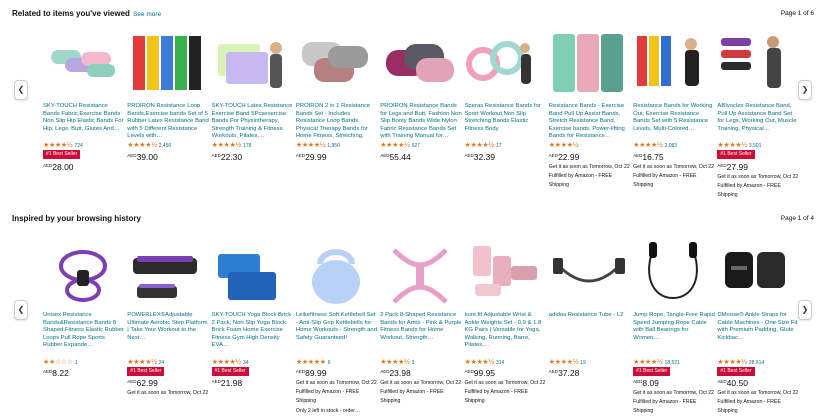  Describe the element at coordinates (247, 146) in the screenshot. I see `review-count: 178` at that location.